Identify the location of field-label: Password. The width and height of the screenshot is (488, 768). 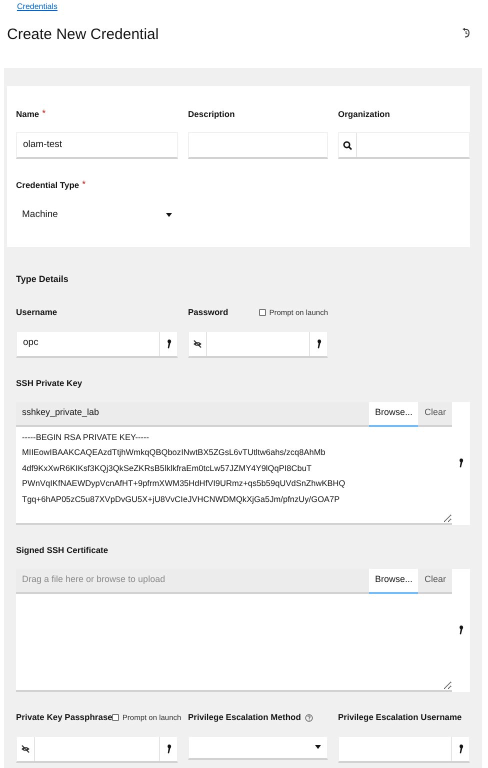
(208, 312).